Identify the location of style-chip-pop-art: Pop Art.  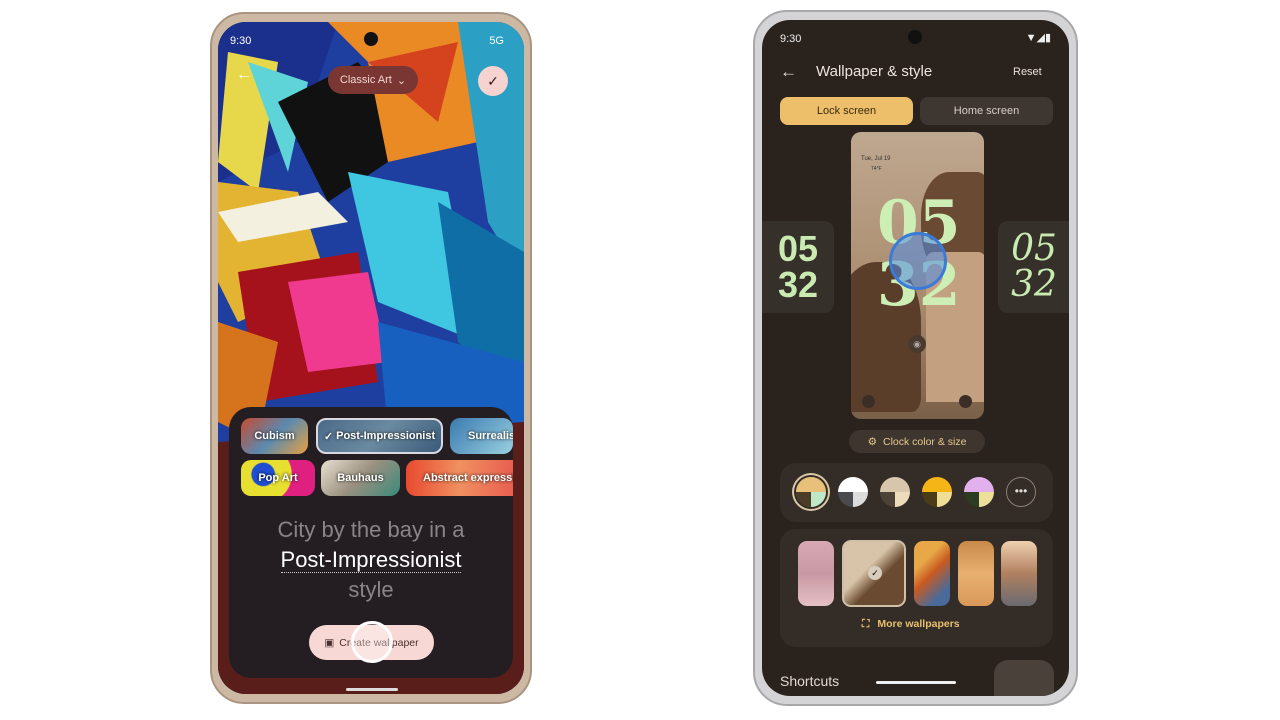
(278, 478).